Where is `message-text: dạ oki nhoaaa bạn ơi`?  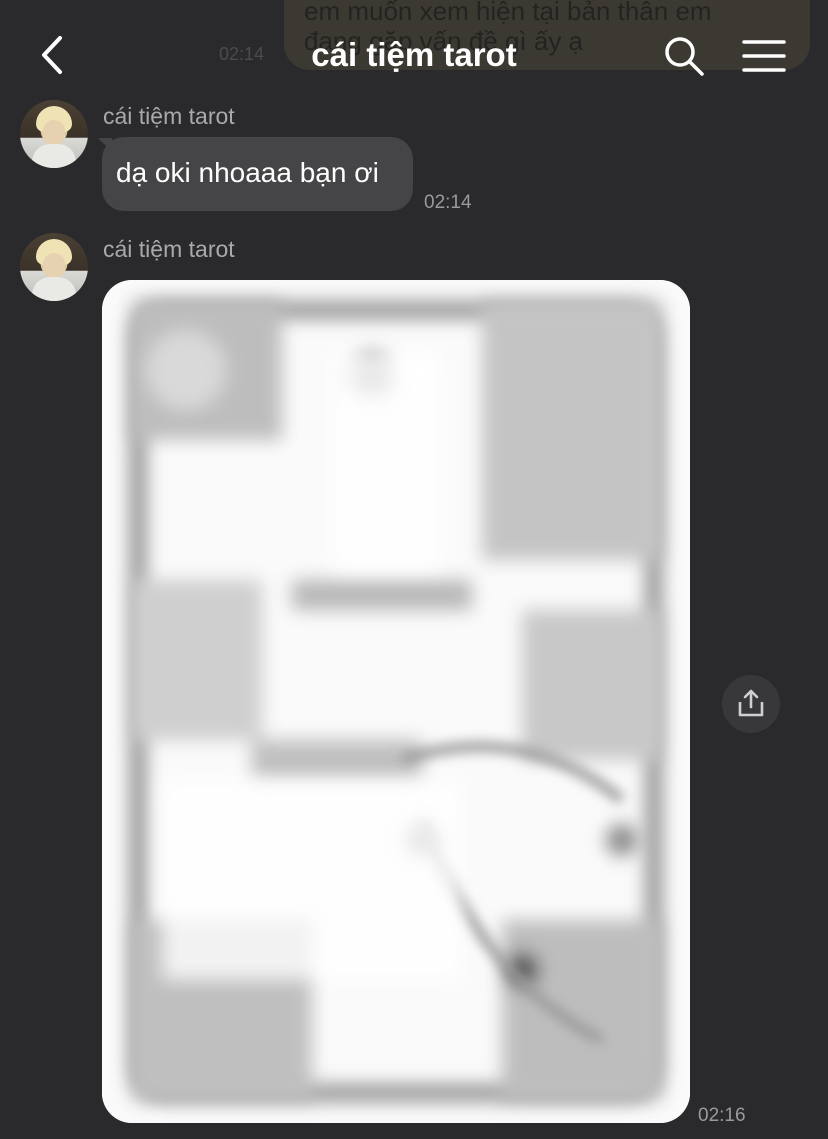 message-text: dạ oki nhoaaa bạn ơi is located at coordinates (247, 172).